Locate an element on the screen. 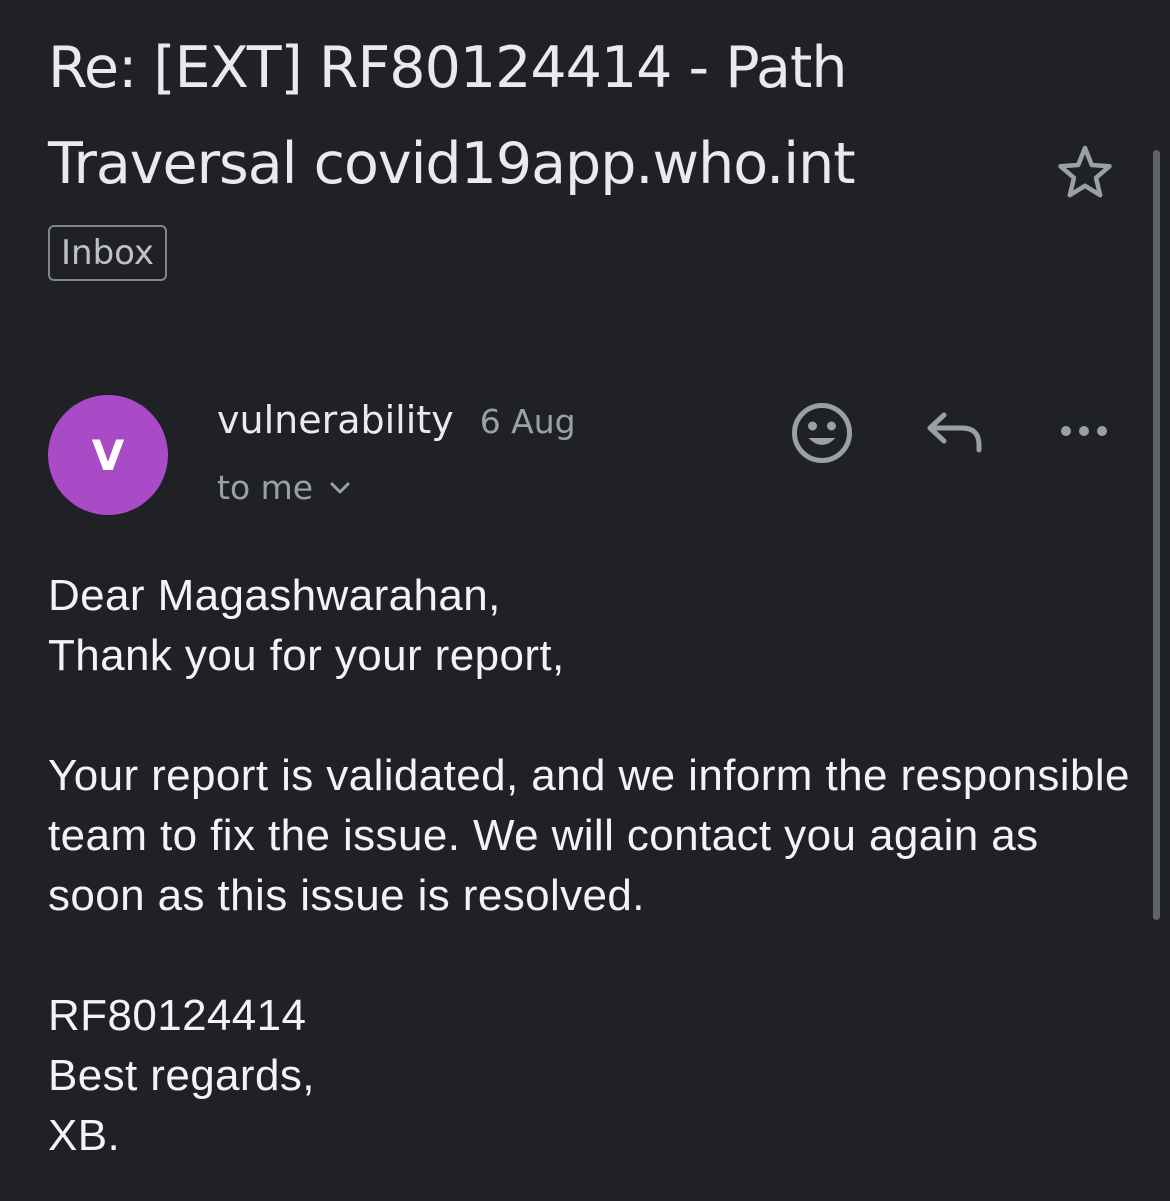 The width and height of the screenshot is (1170, 1201). star-icon is located at coordinates (1085, 173).